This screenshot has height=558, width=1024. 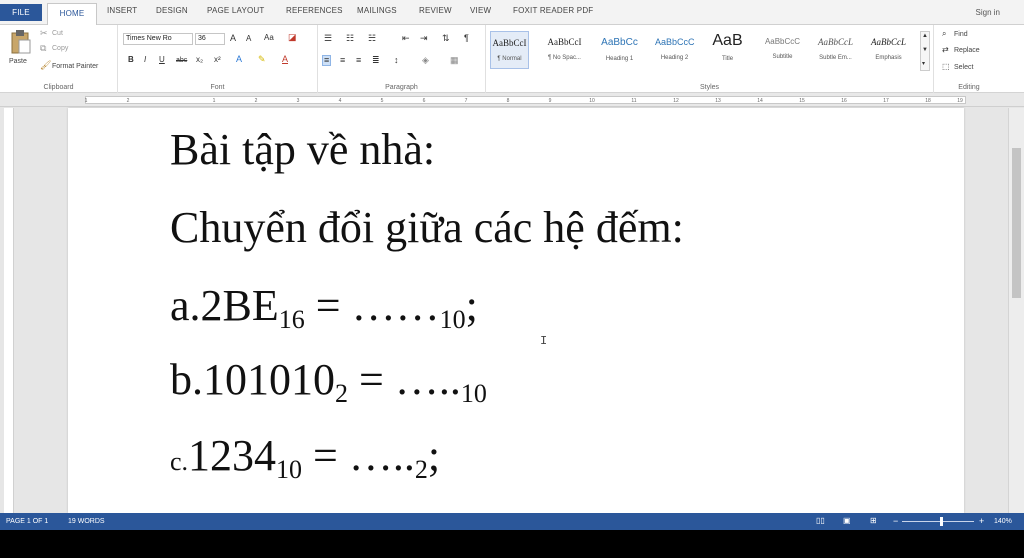 What do you see at coordinates (262, 59) in the screenshot?
I see `highlight-color-icon: ✎` at bounding box center [262, 59].